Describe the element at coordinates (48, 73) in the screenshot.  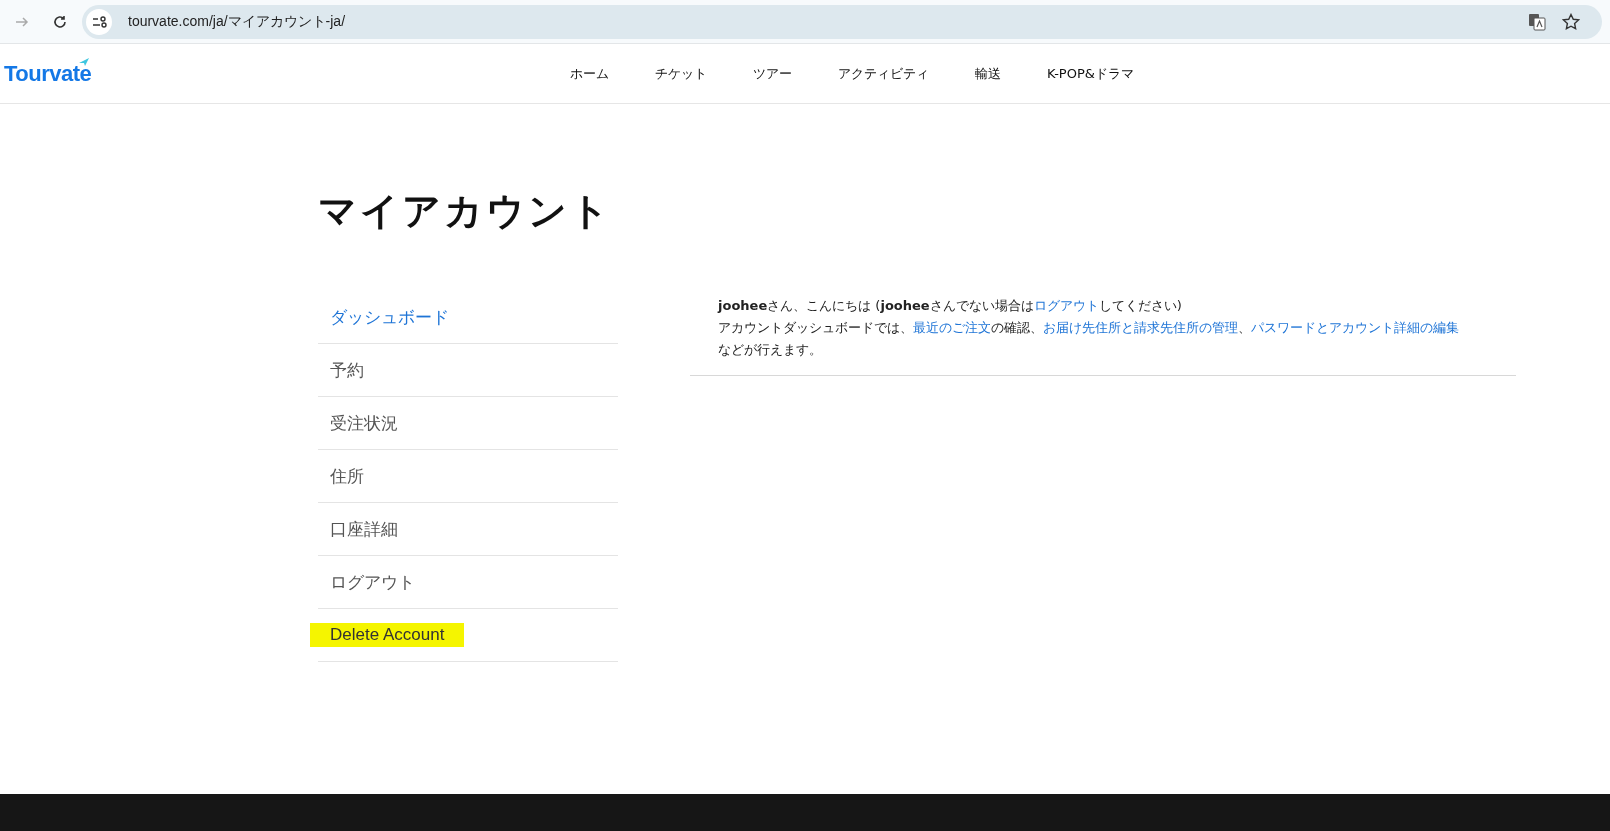
I see `site-logo: Tourvate` at that location.